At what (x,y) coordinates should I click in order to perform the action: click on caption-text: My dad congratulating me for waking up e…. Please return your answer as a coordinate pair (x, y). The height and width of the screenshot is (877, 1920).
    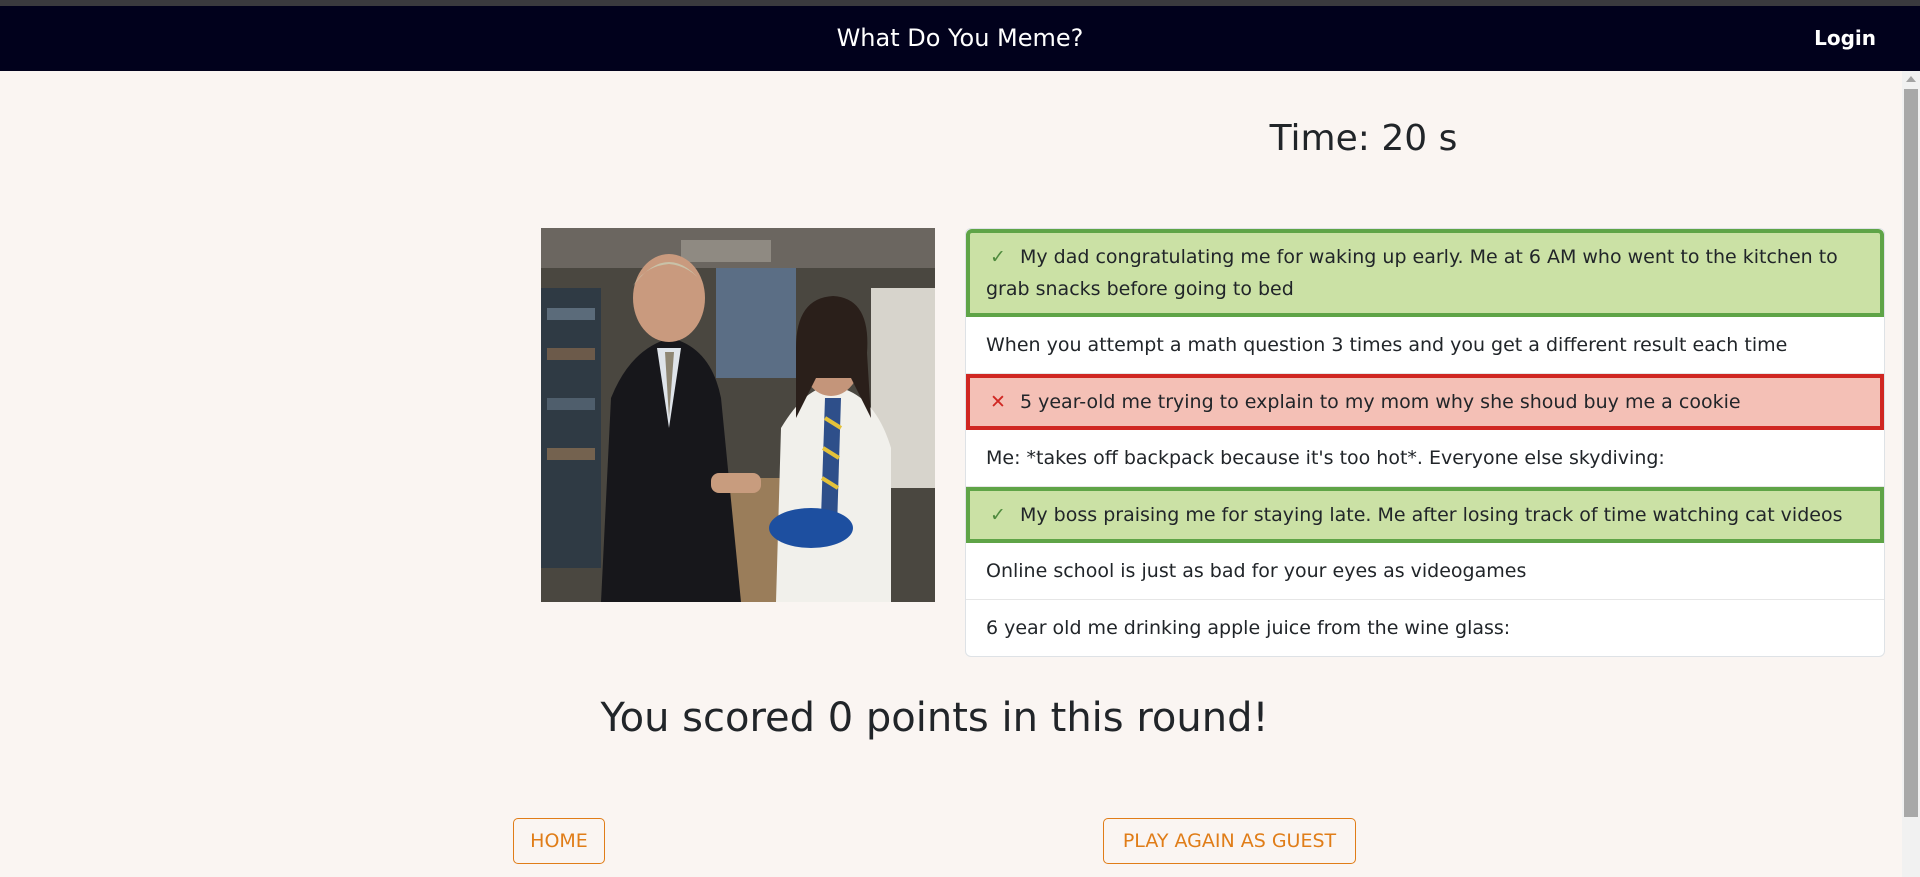
    Looking at the image, I should click on (1412, 273).